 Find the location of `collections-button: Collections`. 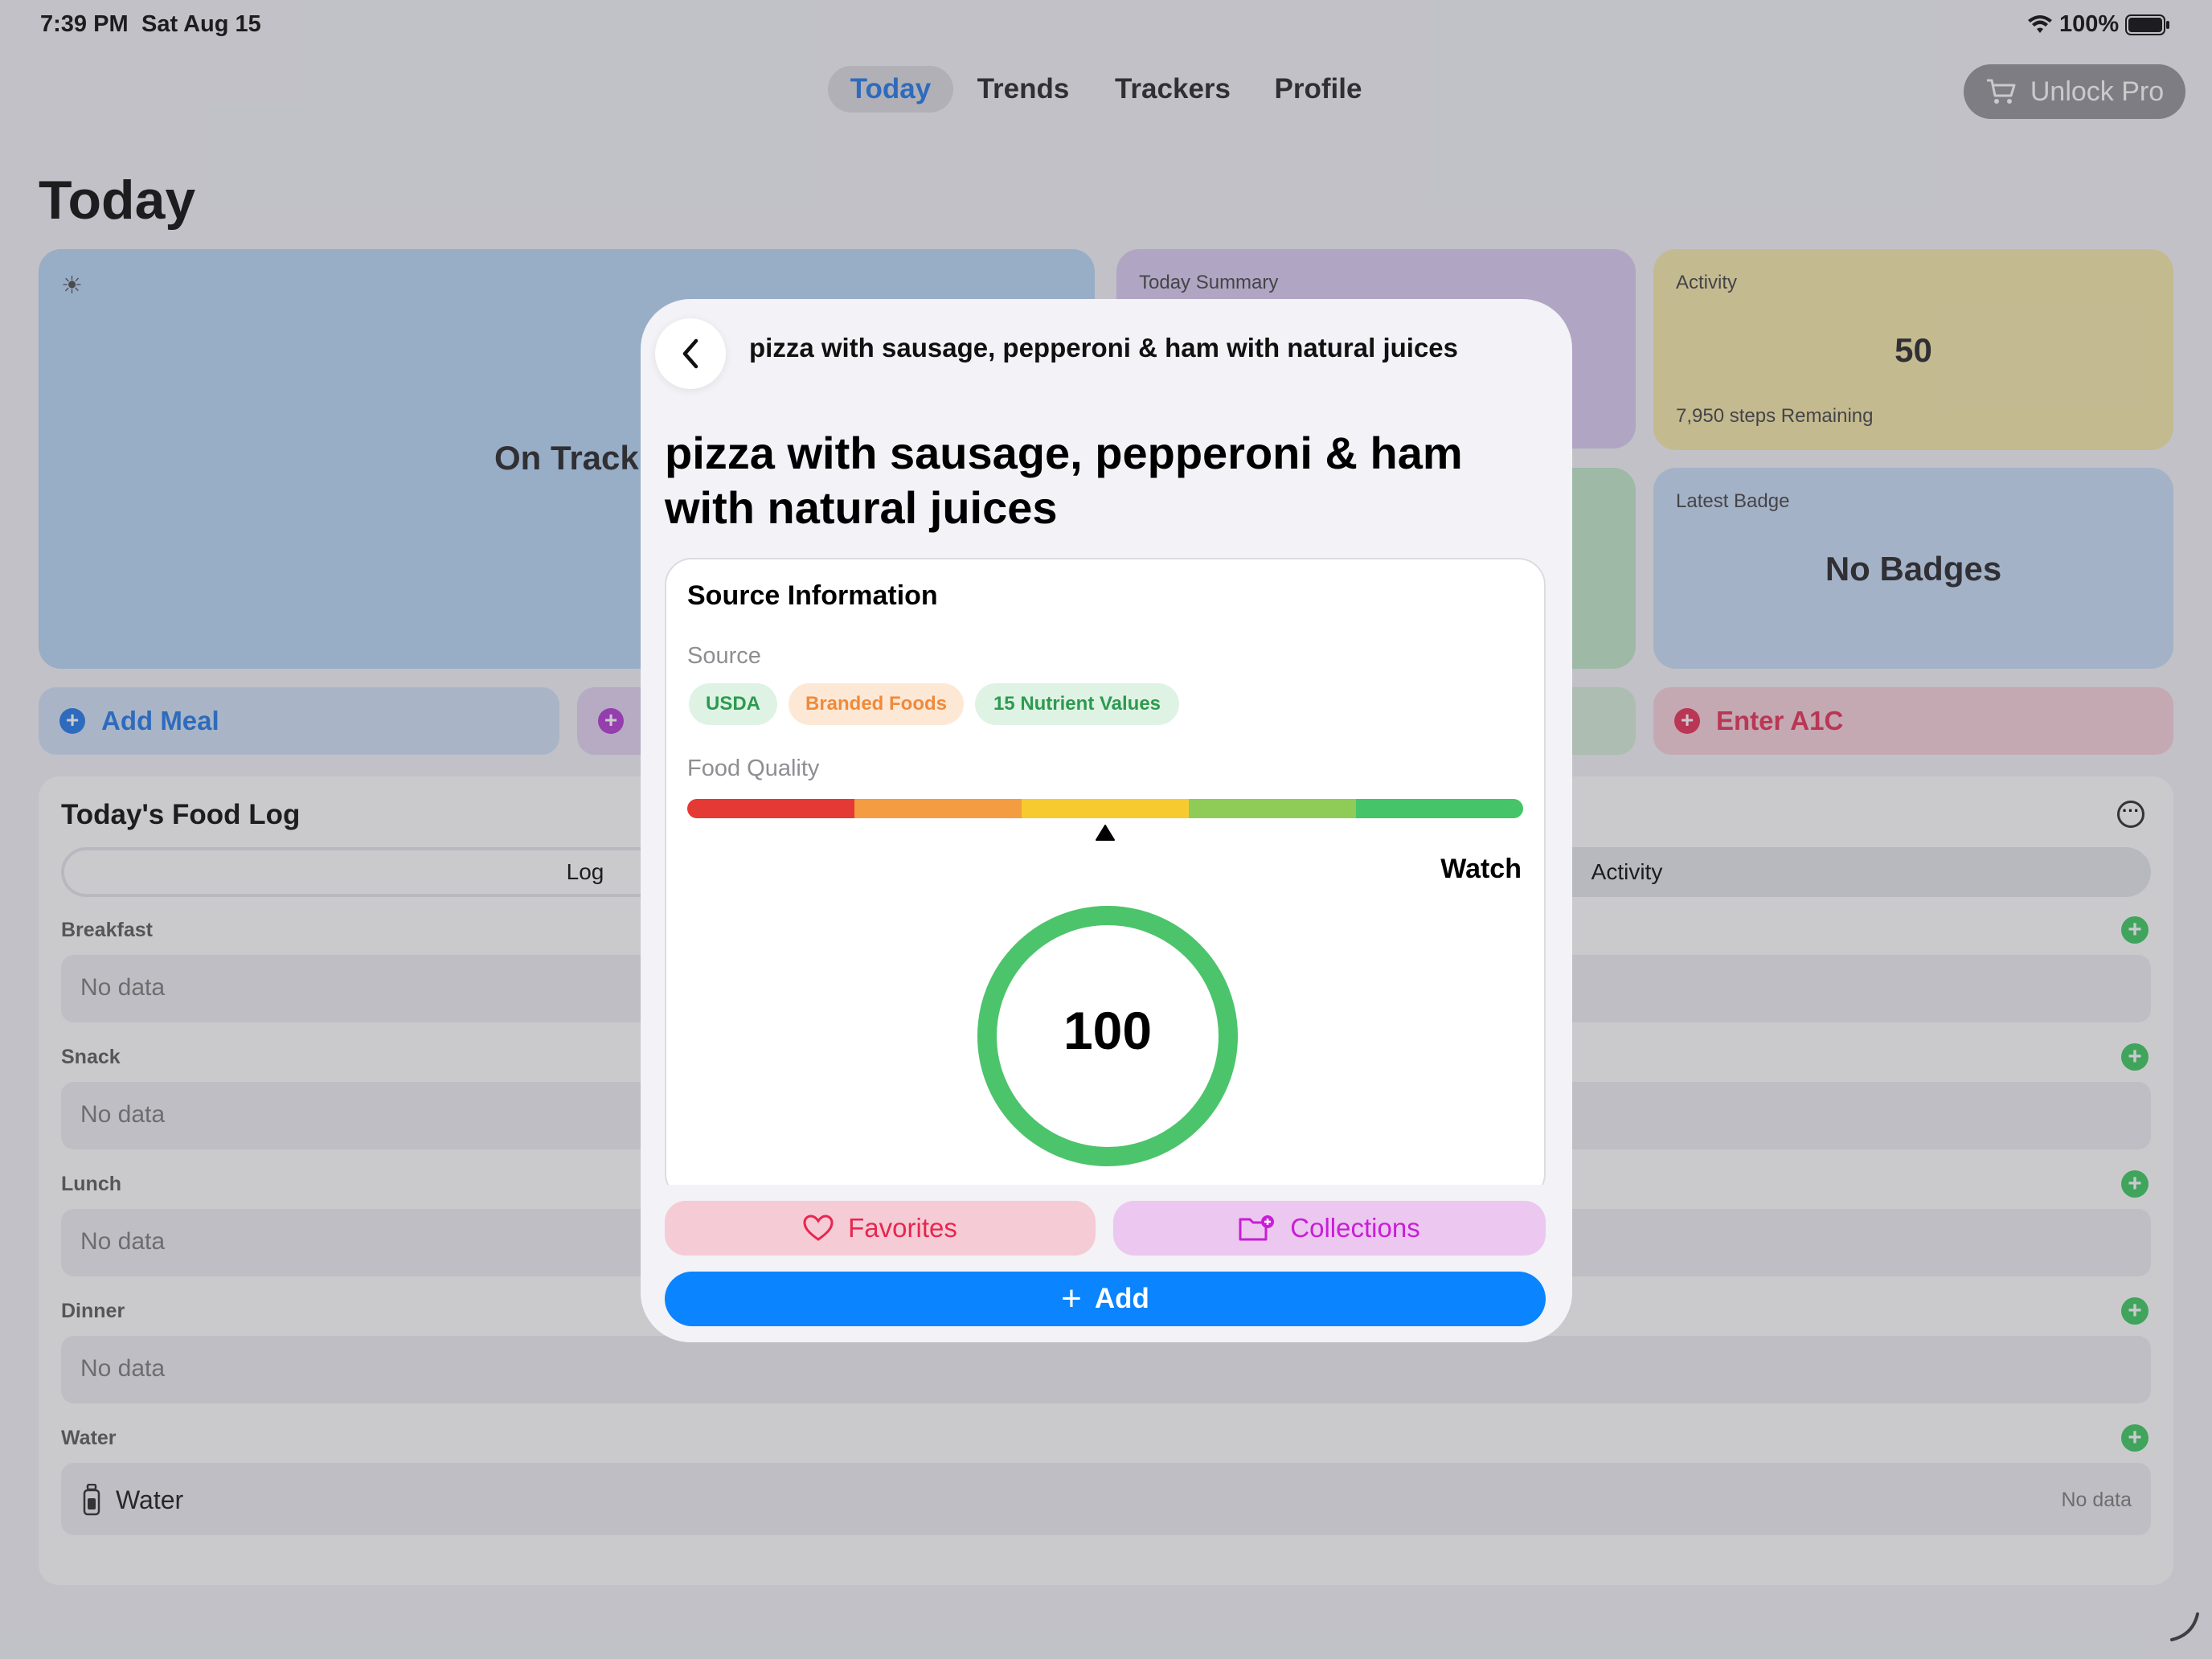

collections-button: Collections is located at coordinates (1329, 1228).